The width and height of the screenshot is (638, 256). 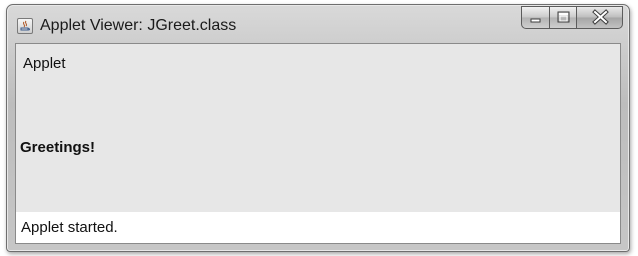 I want to click on greeting-text: Greetings!, so click(x=58, y=147).